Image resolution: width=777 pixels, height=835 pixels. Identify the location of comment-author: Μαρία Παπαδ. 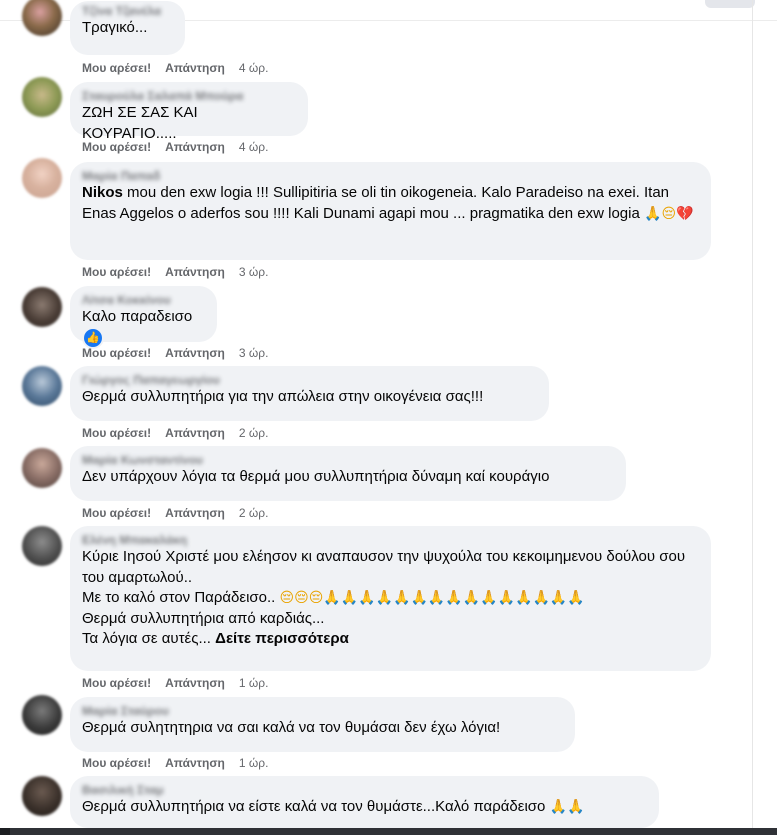
(390, 176).